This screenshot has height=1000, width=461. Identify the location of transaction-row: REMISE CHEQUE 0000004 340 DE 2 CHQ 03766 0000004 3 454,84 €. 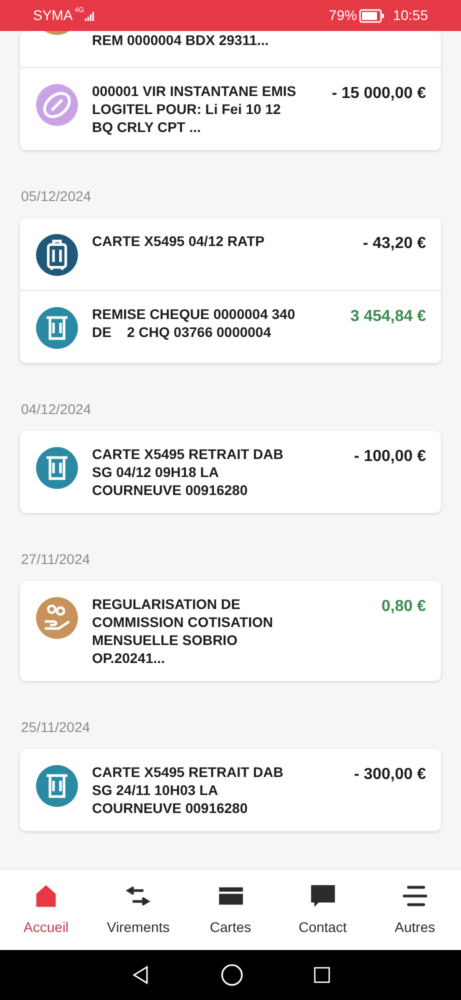
(230, 326).